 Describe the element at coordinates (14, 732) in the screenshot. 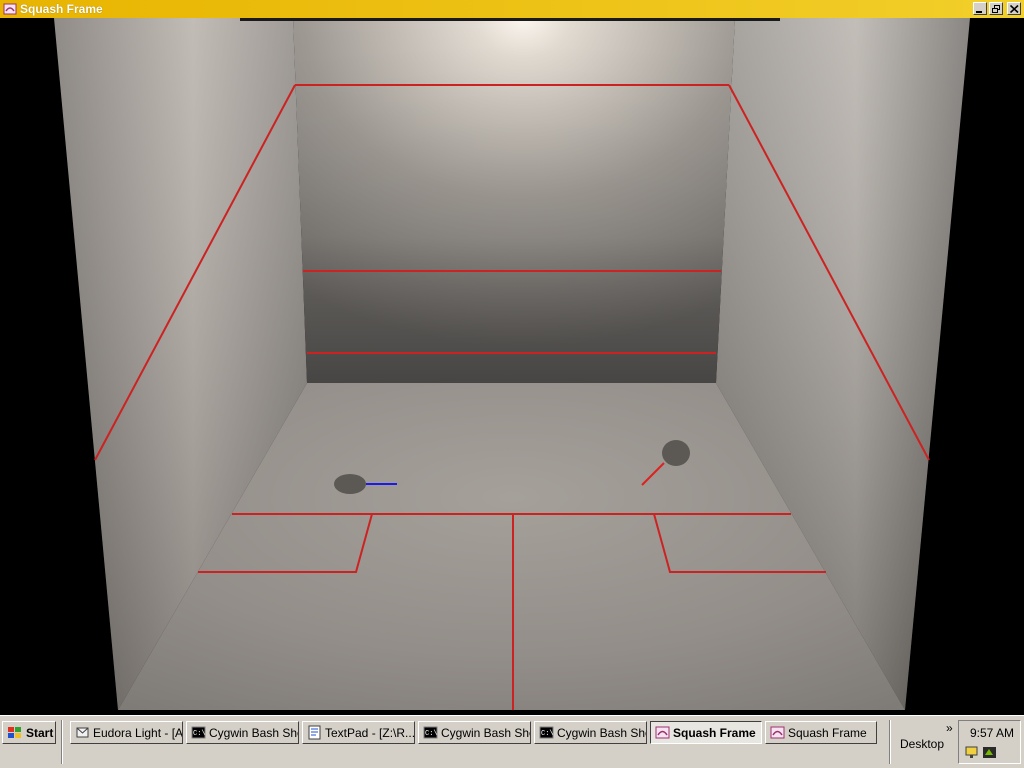

I see `windows-logo-icon` at that location.